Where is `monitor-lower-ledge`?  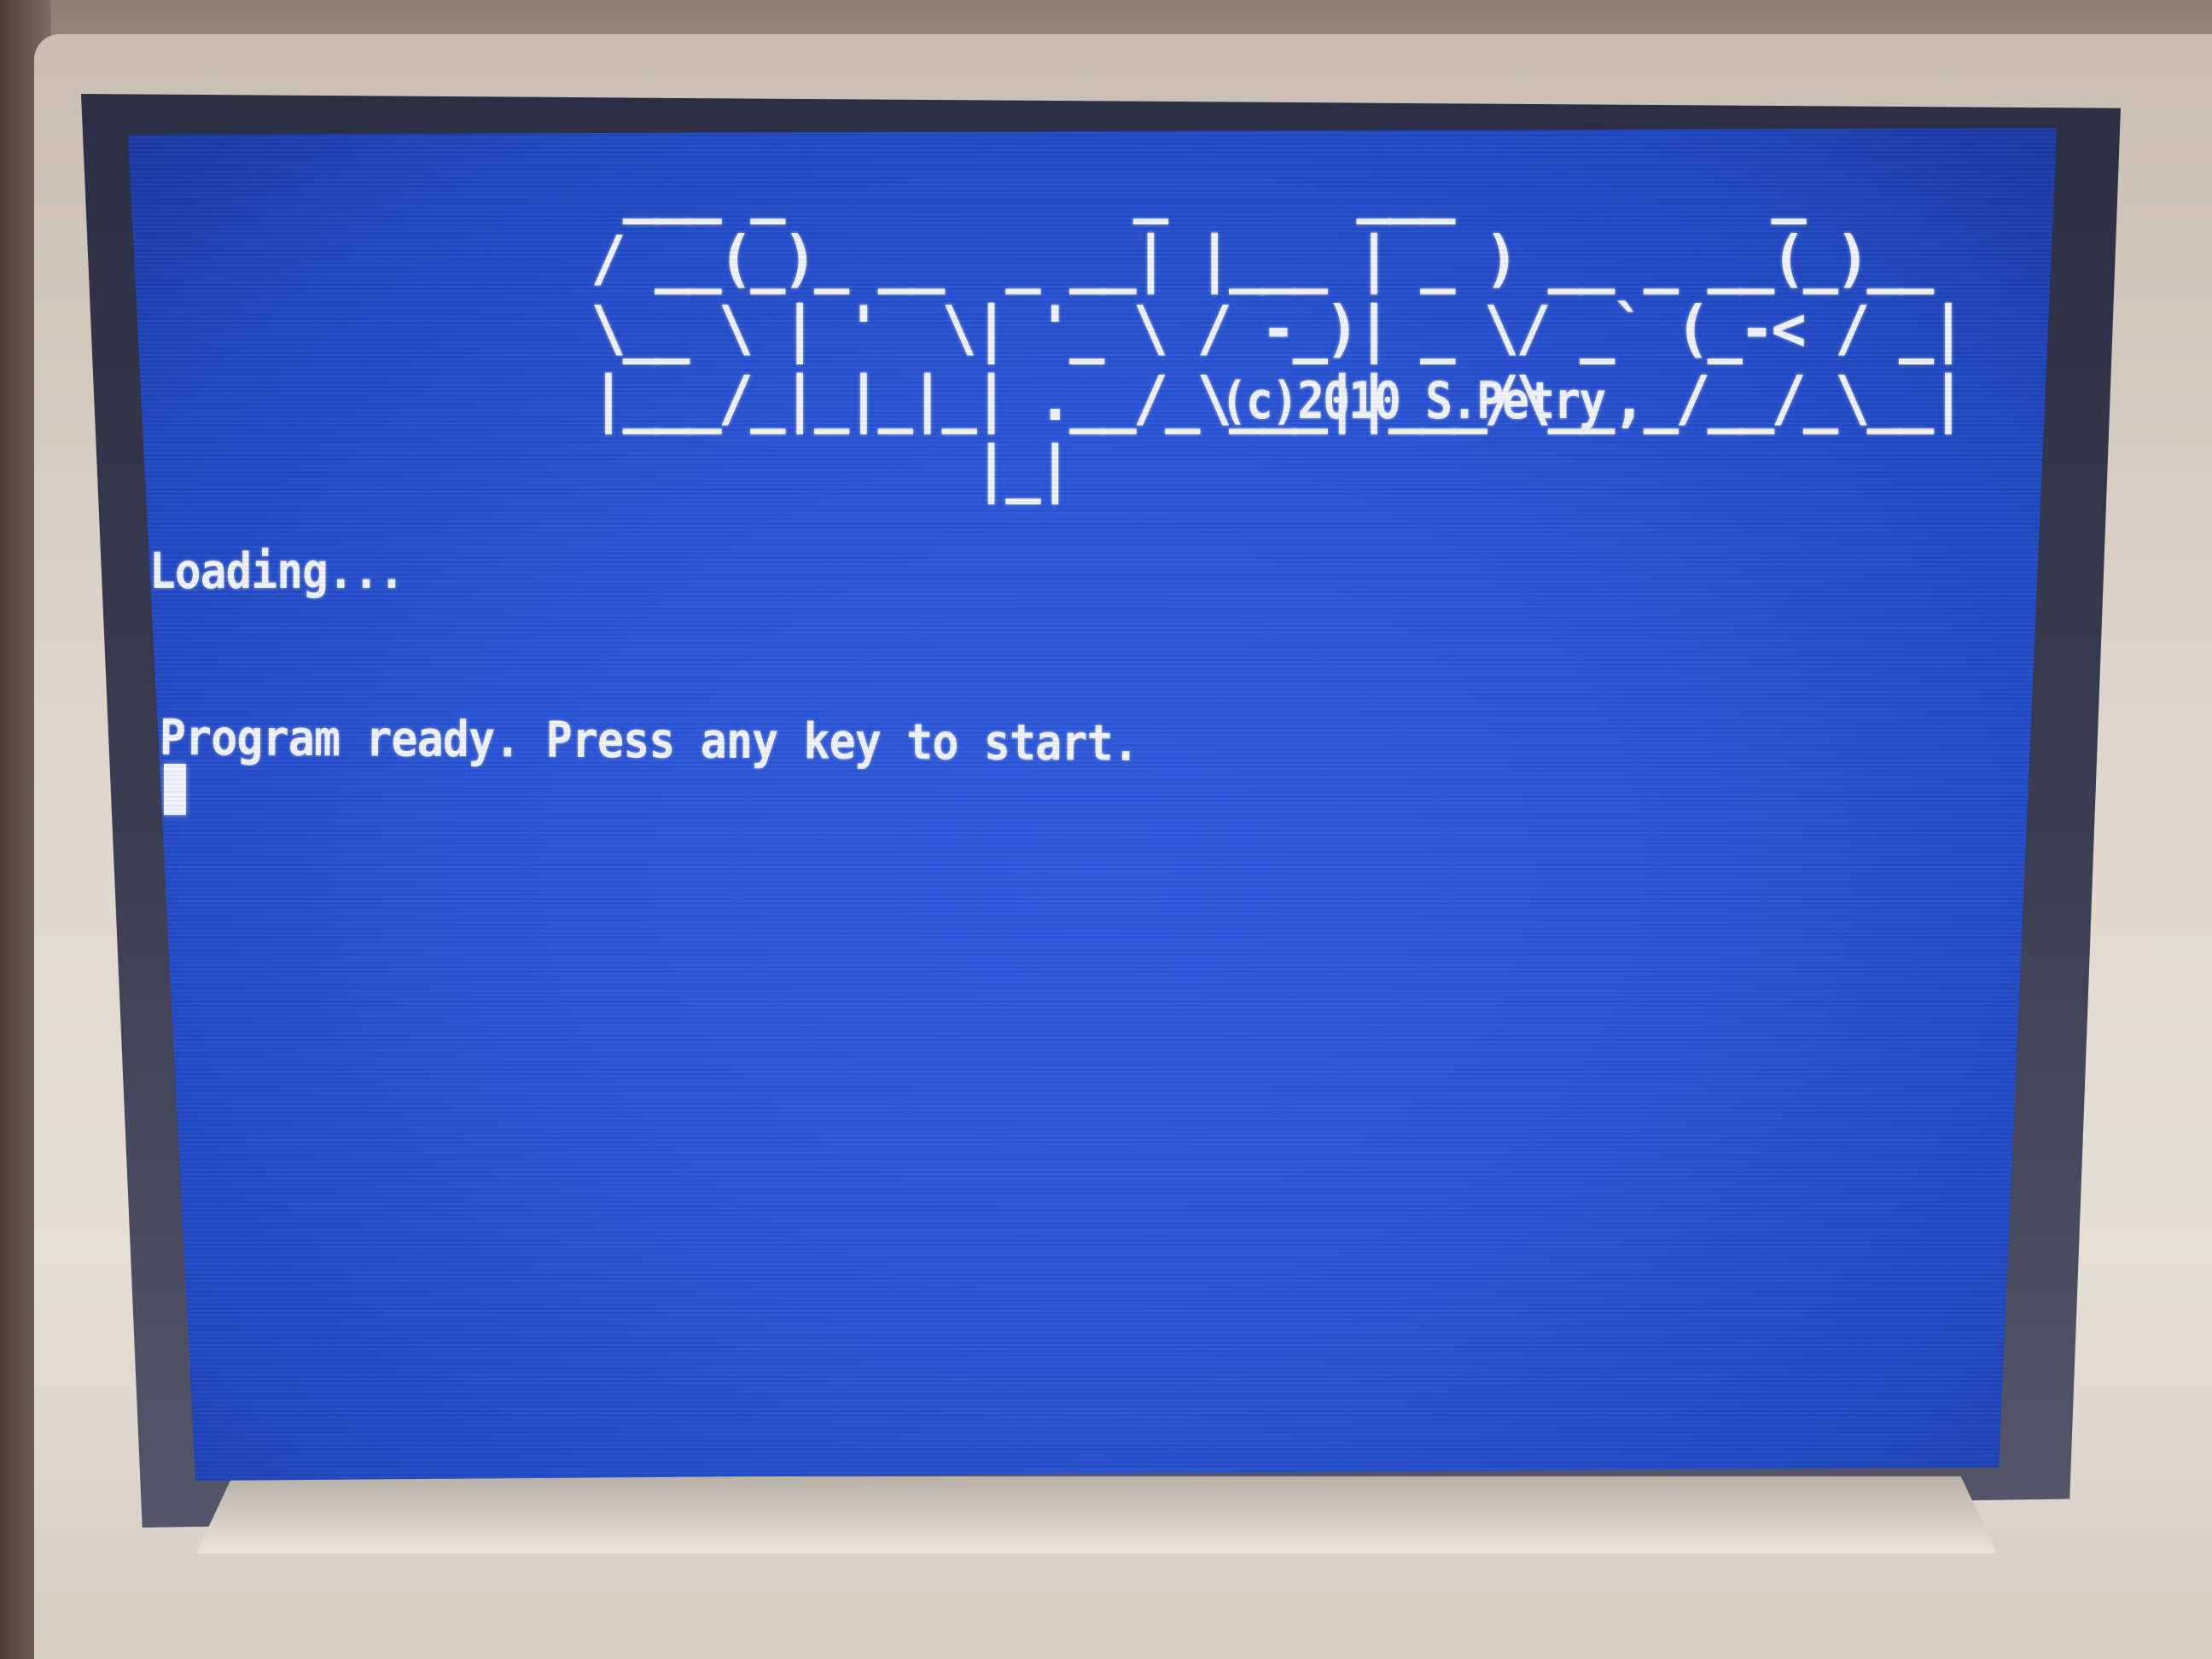 monitor-lower-ledge is located at coordinates (1096, 1514).